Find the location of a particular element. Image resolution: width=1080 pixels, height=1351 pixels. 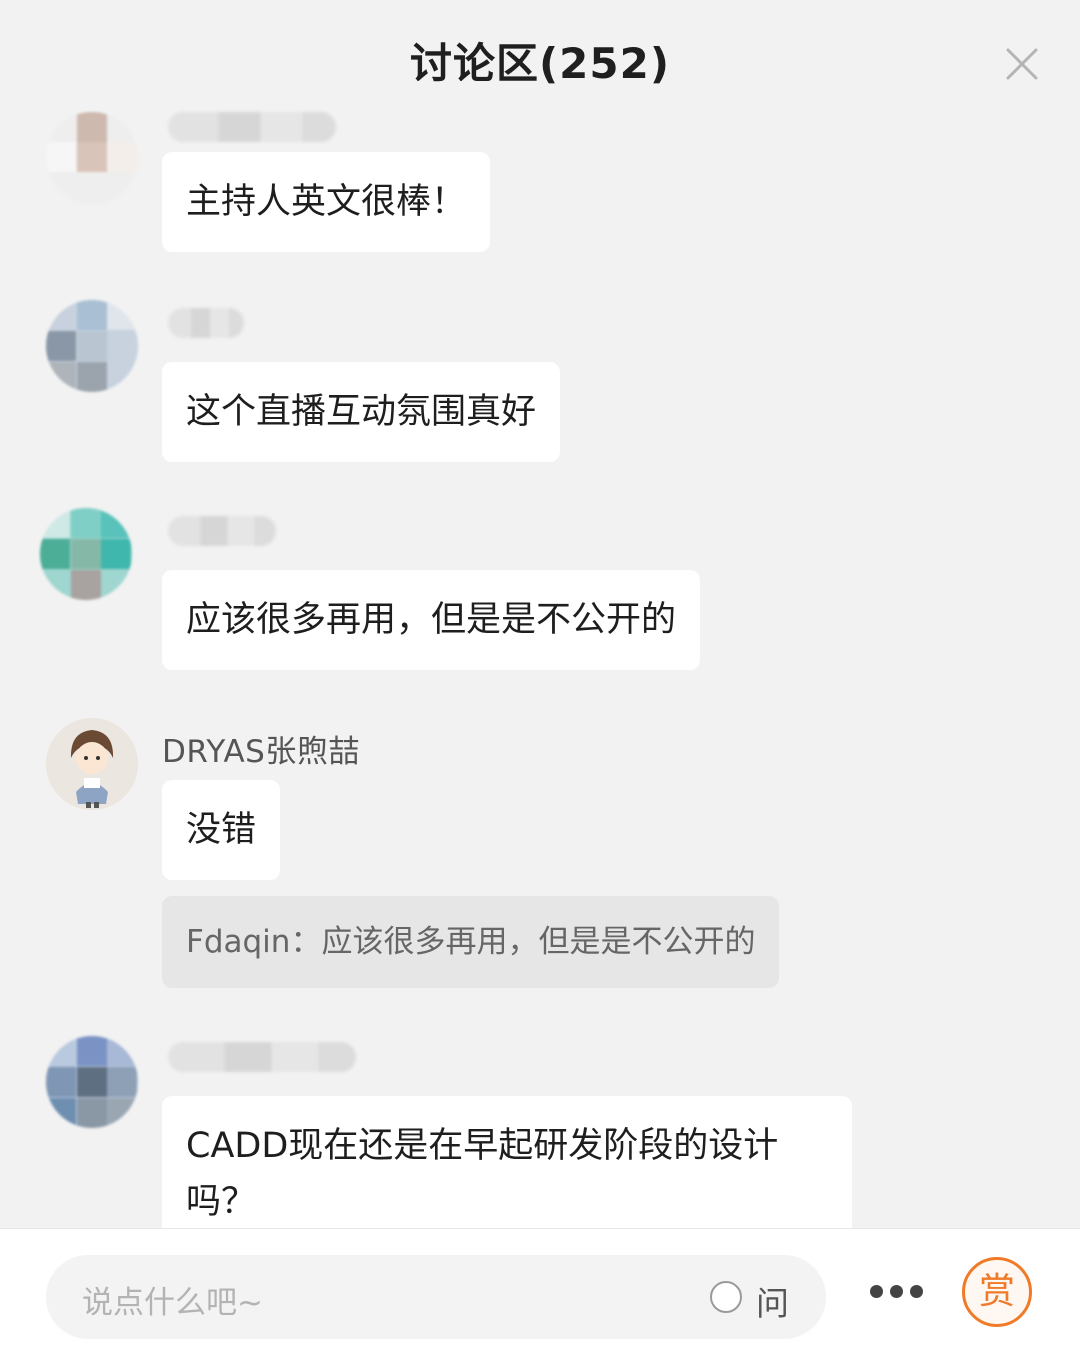

message-bubble: 这个直播互动氛围真好 is located at coordinates (361, 412).